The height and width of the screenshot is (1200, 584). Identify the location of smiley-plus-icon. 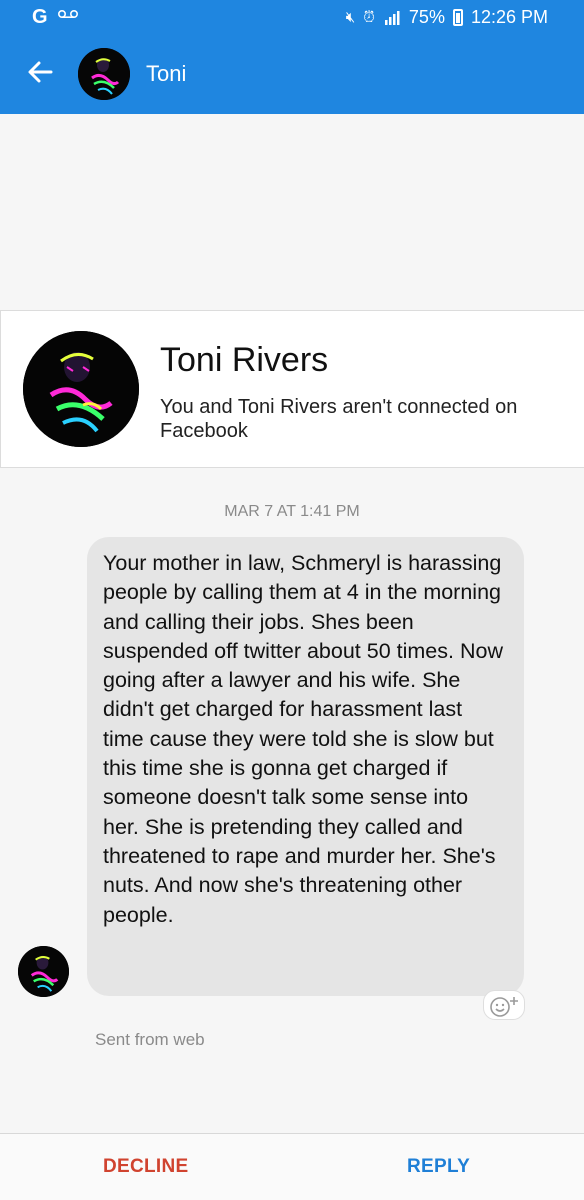
(504, 1007).